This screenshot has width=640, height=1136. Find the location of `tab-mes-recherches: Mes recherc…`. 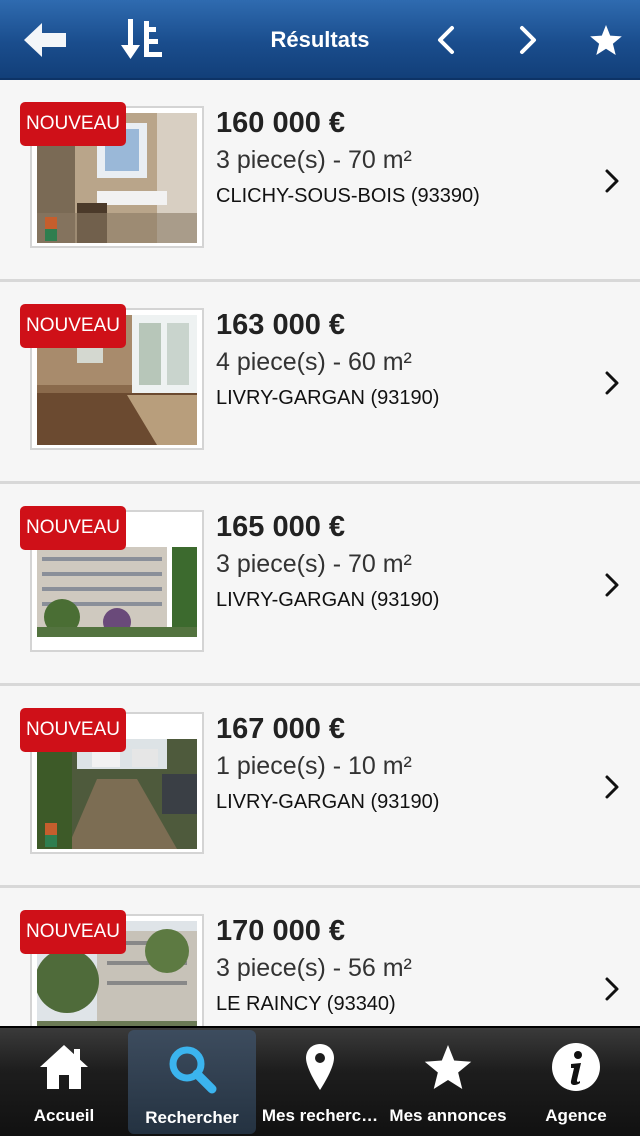

tab-mes-recherches: Mes recherc… is located at coordinates (320, 1082).